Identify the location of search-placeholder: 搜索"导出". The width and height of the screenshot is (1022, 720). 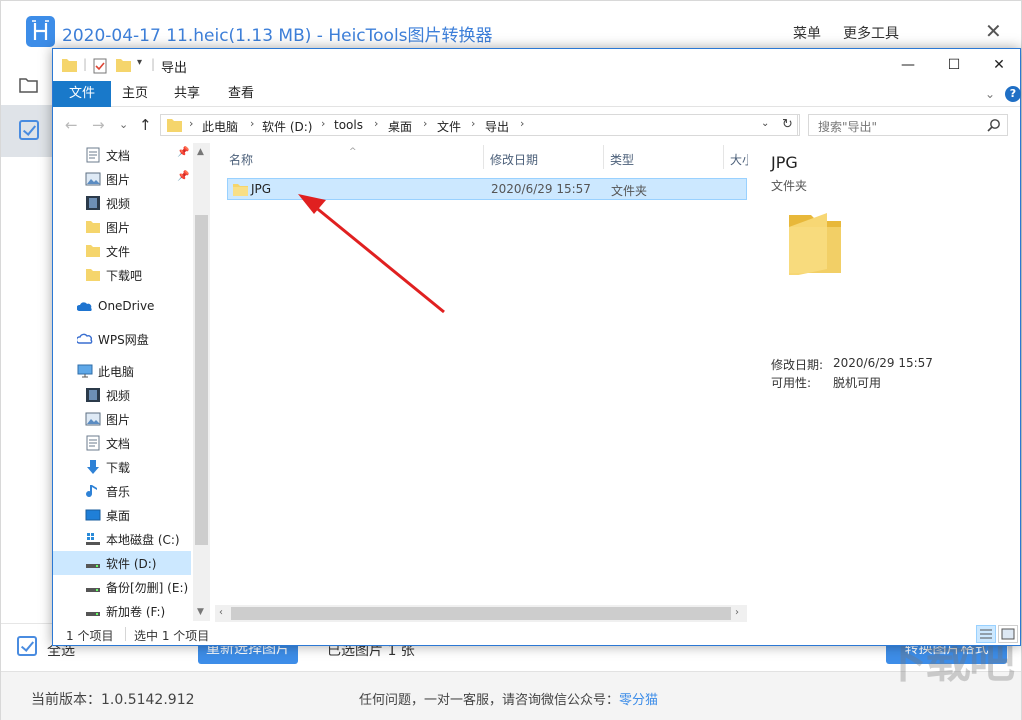
(848, 127).